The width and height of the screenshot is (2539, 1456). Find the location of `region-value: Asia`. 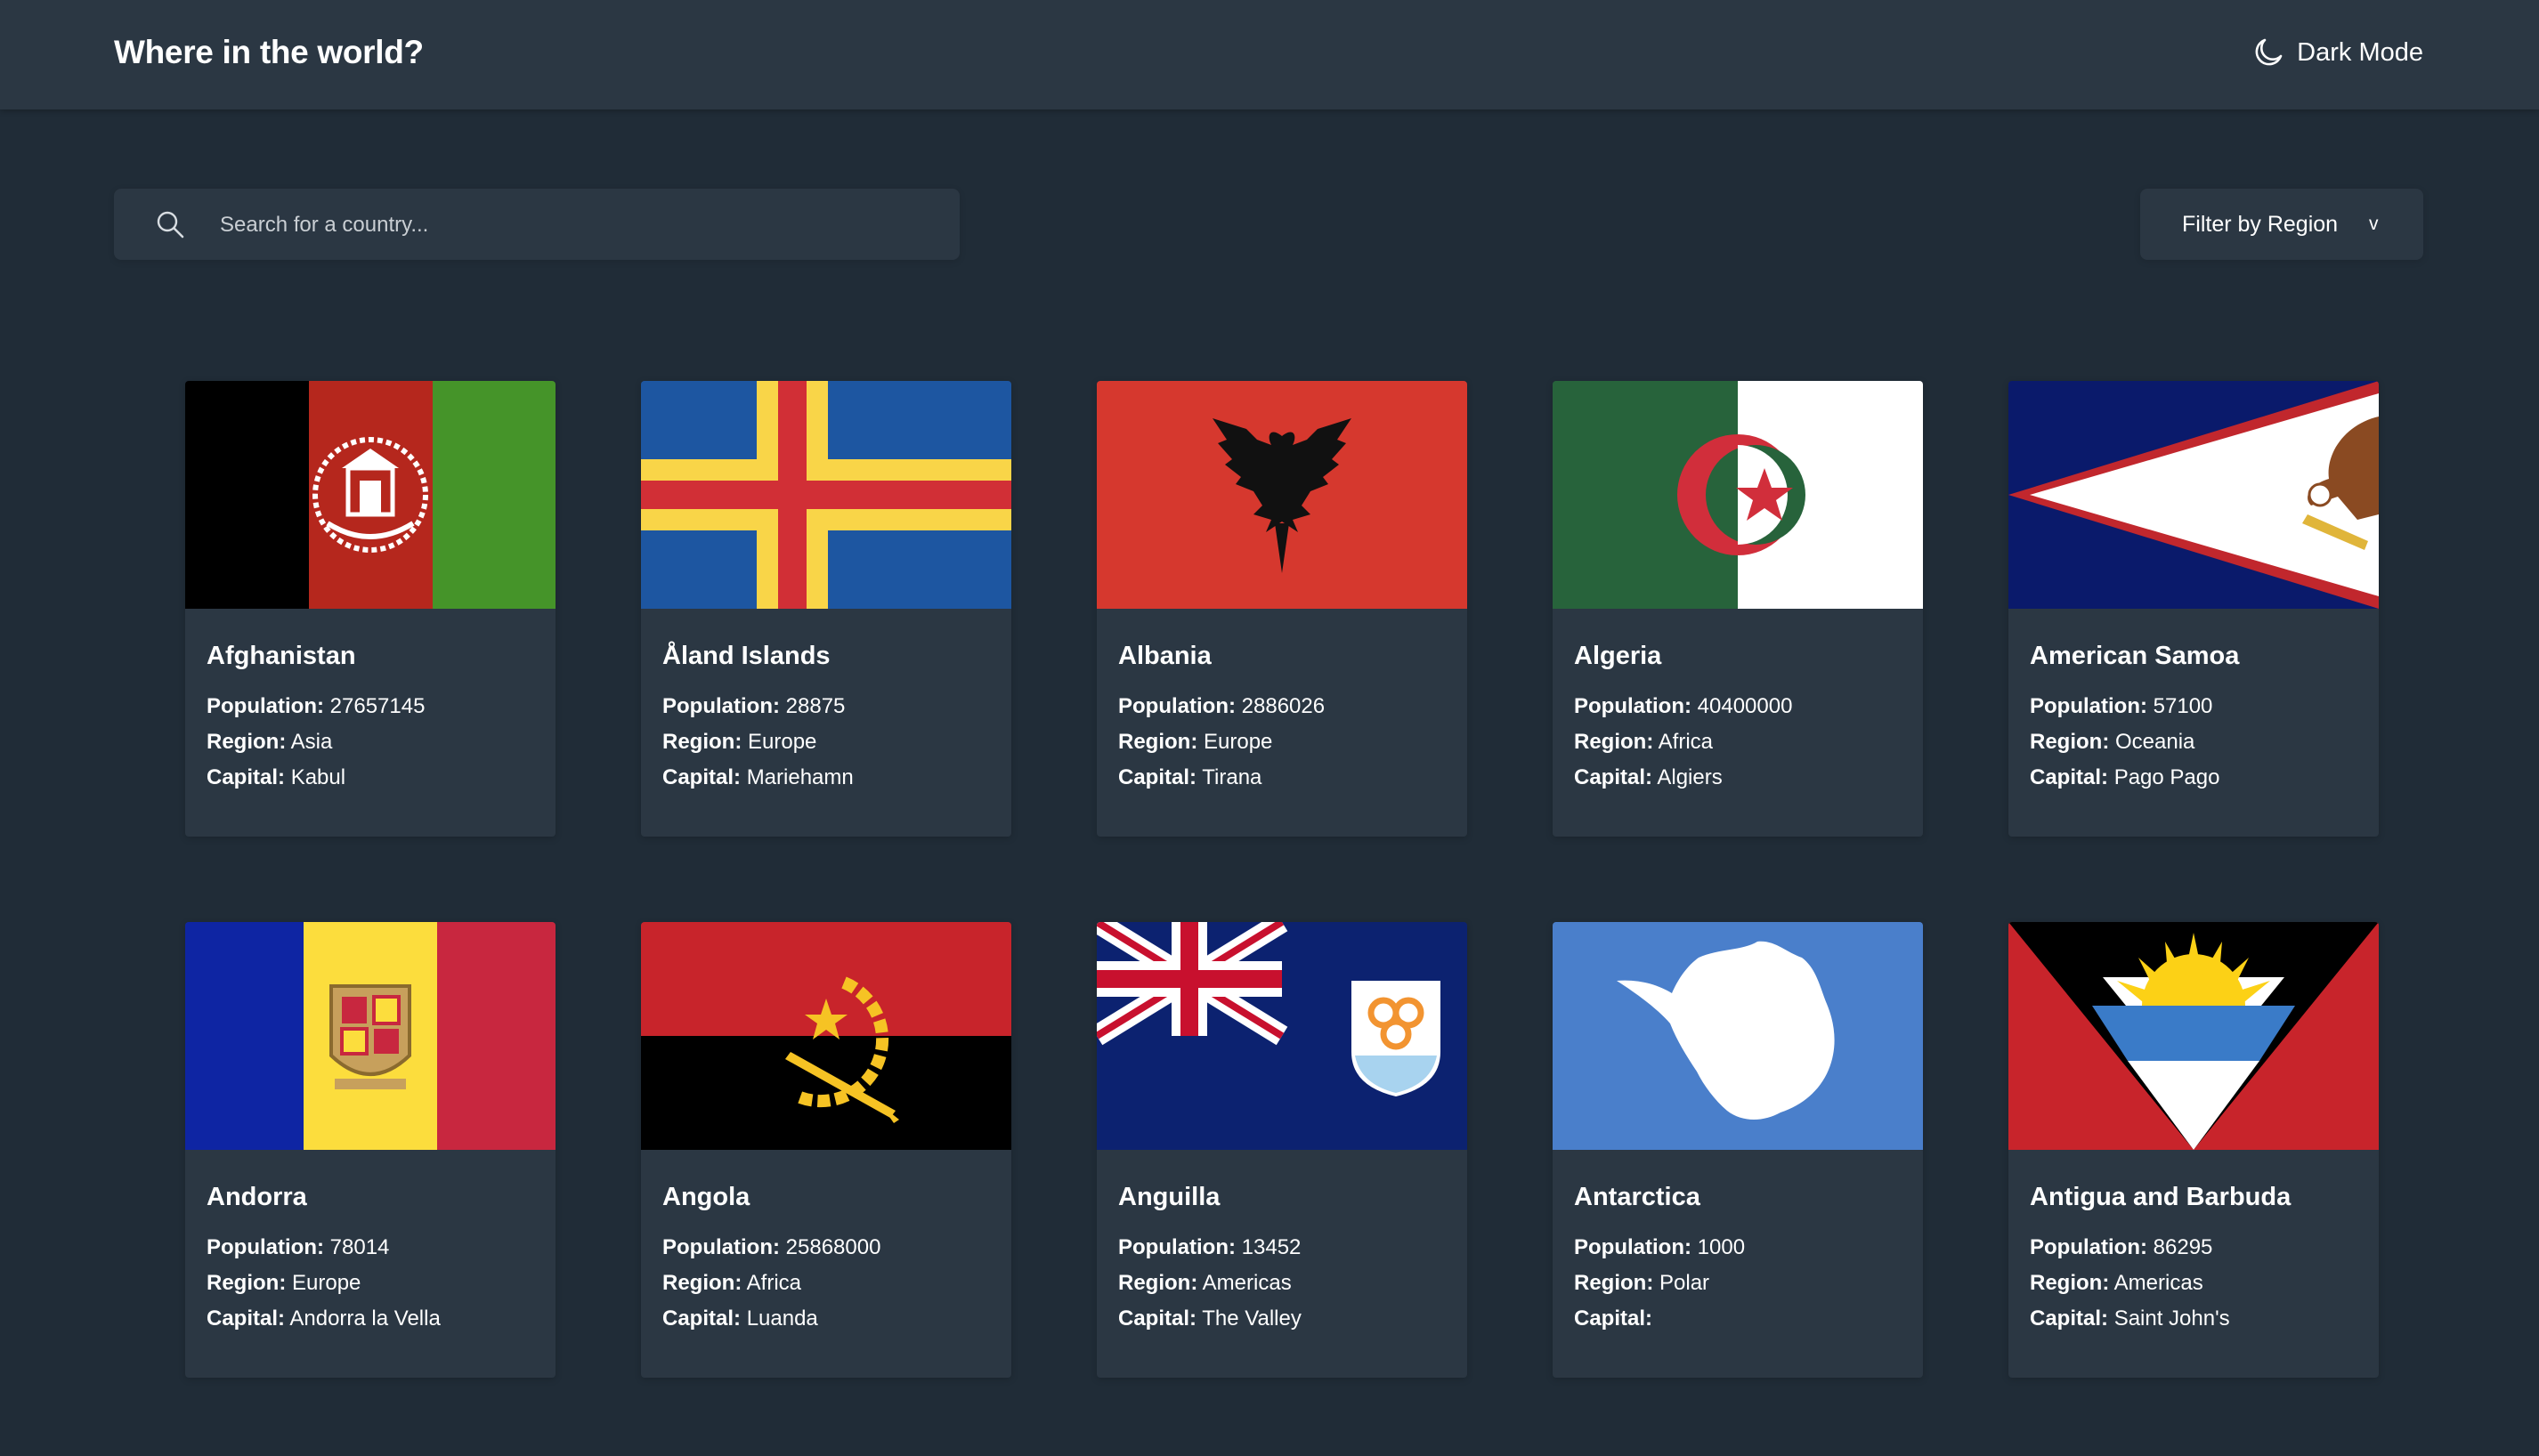

region-value: Asia is located at coordinates (311, 742).